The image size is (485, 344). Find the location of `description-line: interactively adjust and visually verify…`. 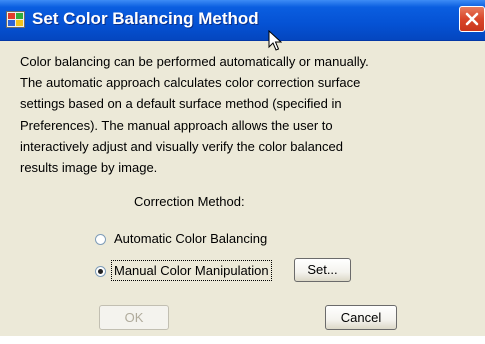

description-line: interactively adjust and visually verify… is located at coordinates (182, 146).